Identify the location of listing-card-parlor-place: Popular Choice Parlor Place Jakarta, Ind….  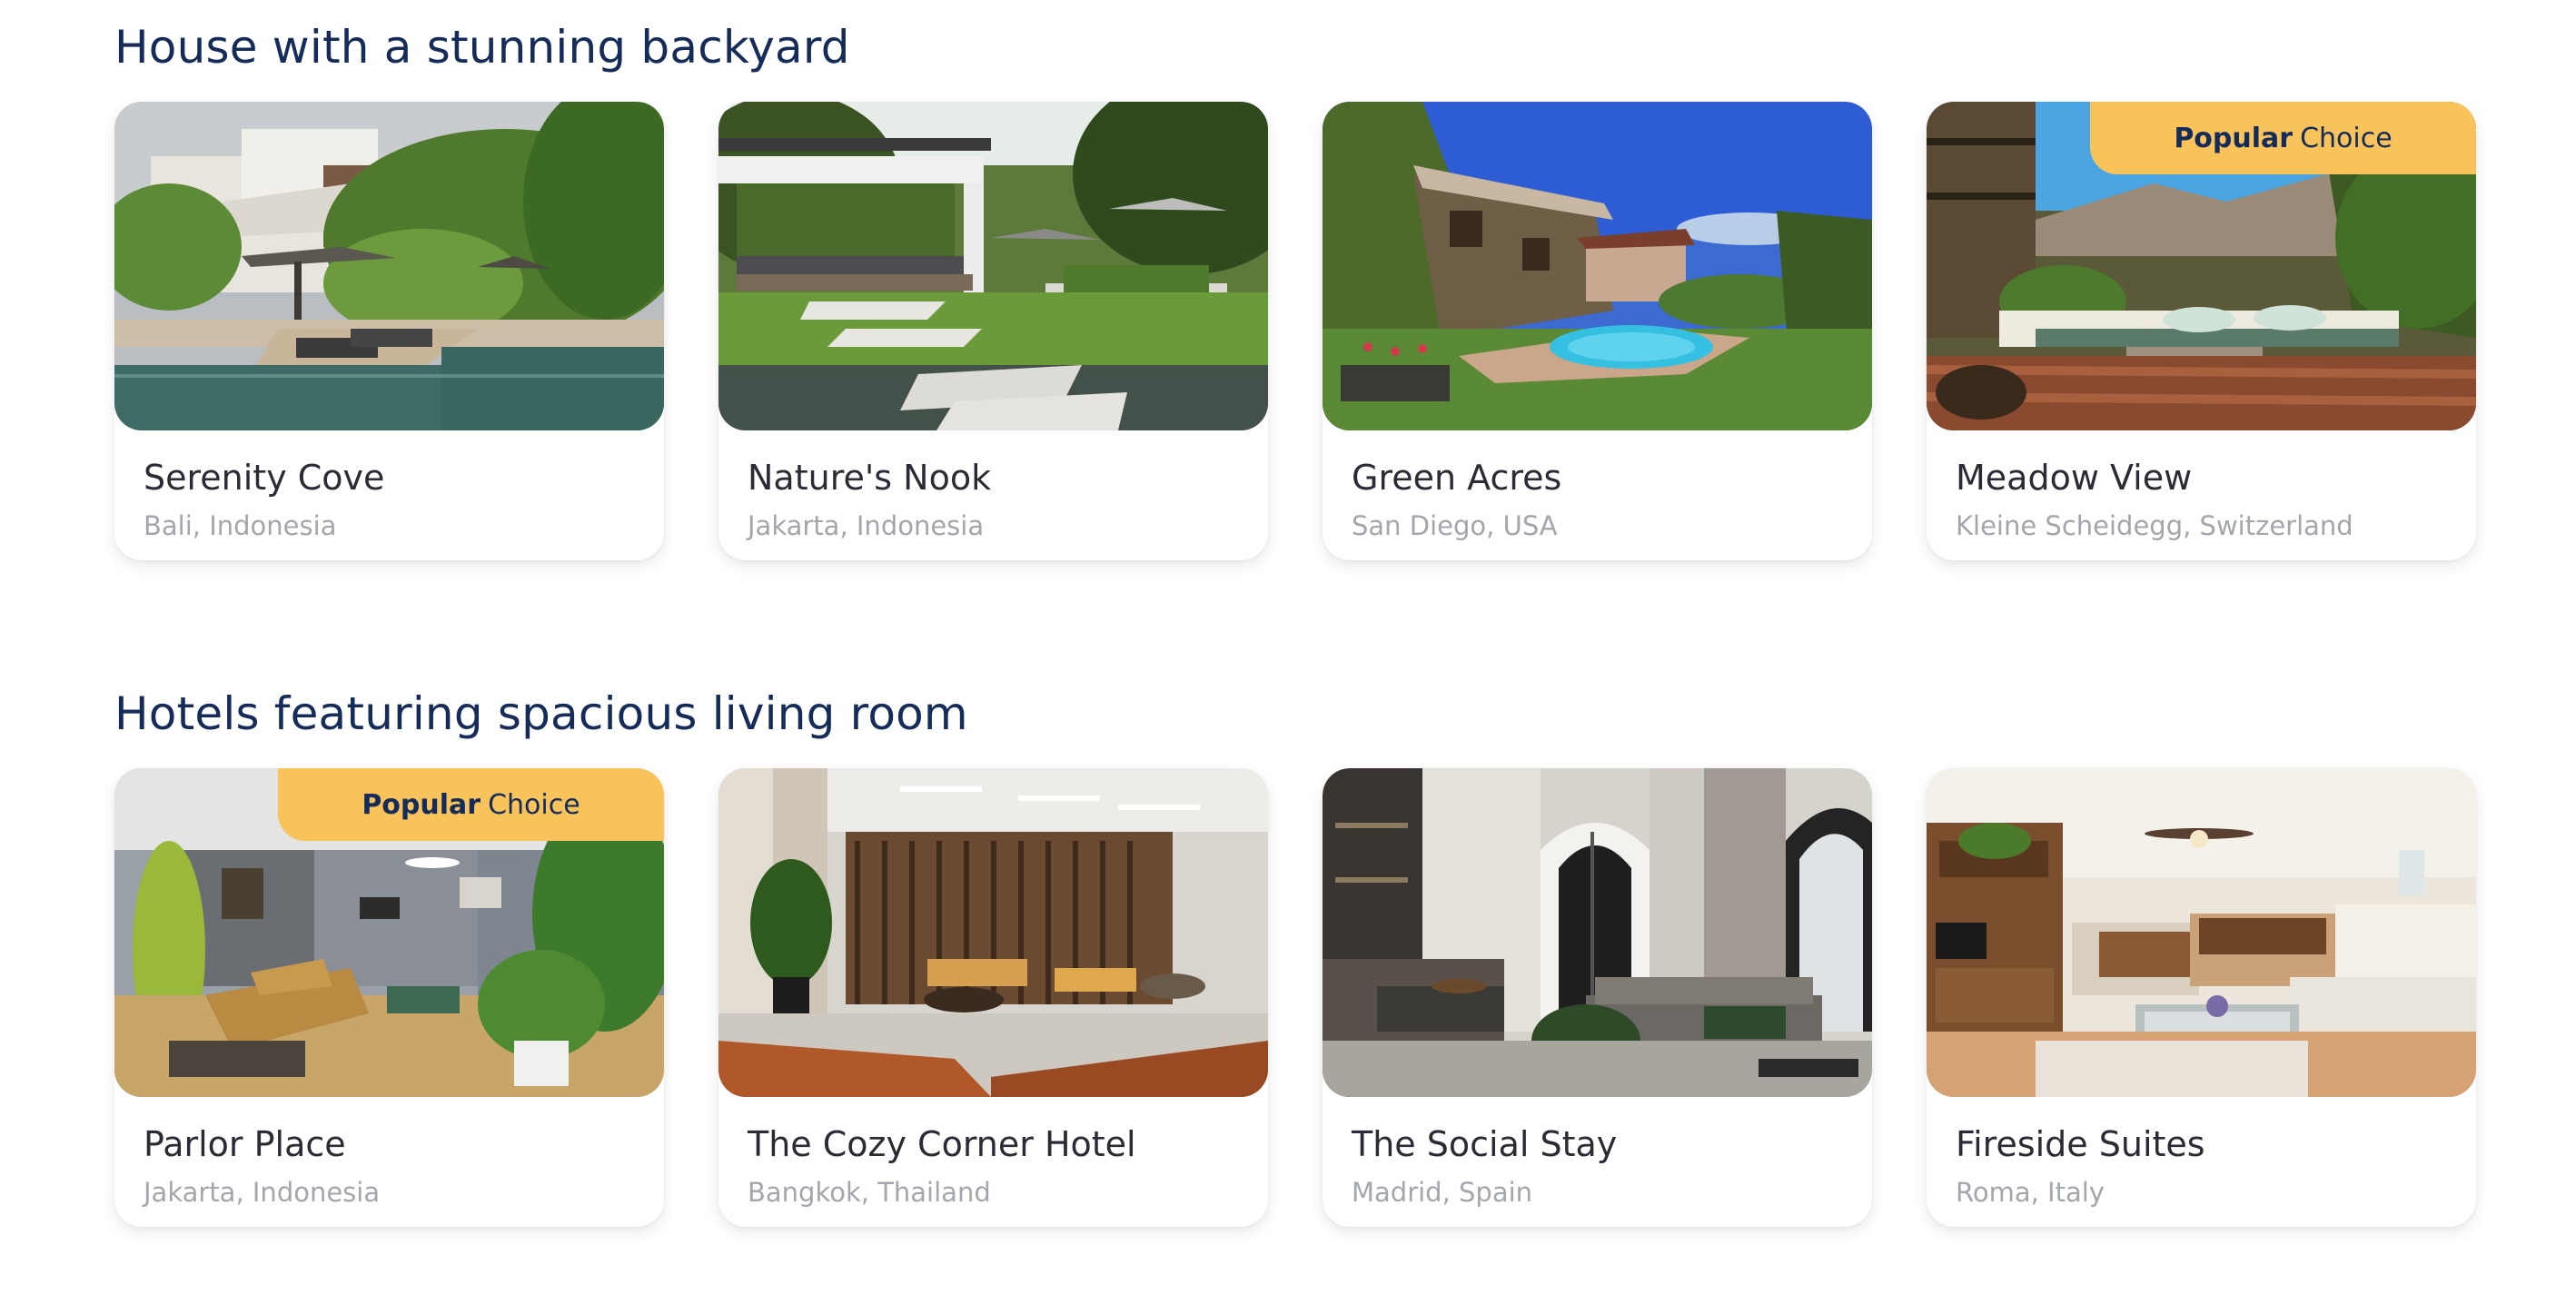
(389, 997).